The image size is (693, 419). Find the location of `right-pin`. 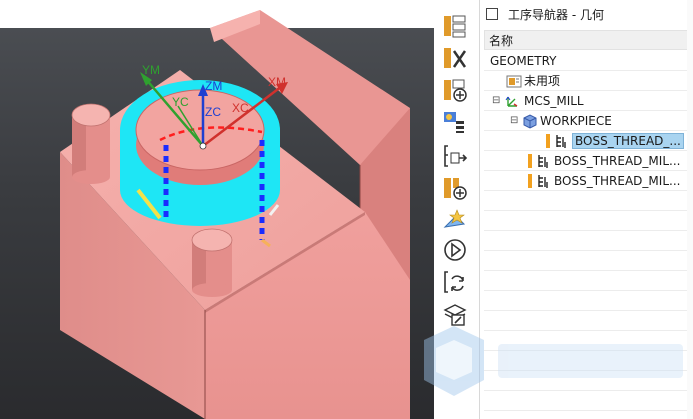

right-pin is located at coordinates (212, 262).